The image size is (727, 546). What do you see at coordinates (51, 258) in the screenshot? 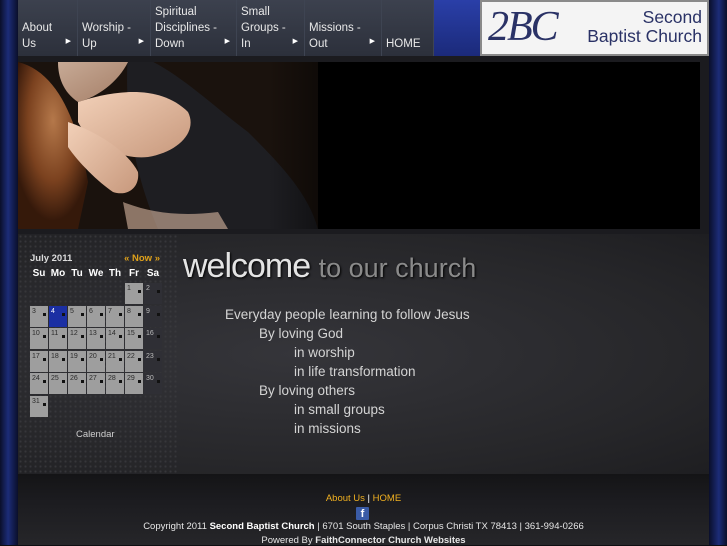
I see `calendar-month-label: July 2011` at bounding box center [51, 258].